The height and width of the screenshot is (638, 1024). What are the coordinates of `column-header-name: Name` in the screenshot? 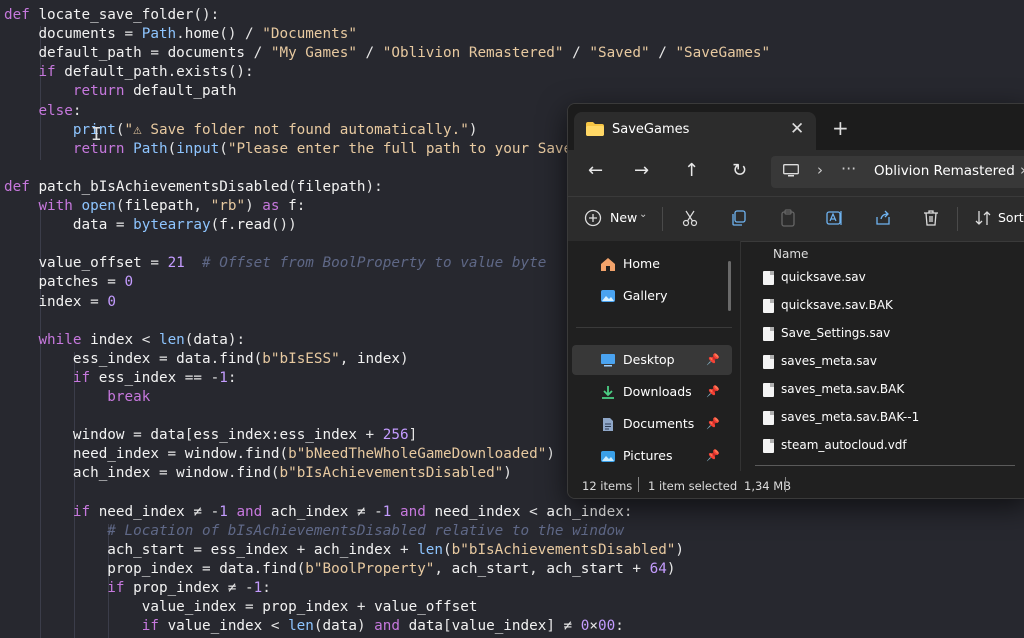 It's located at (790, 254).